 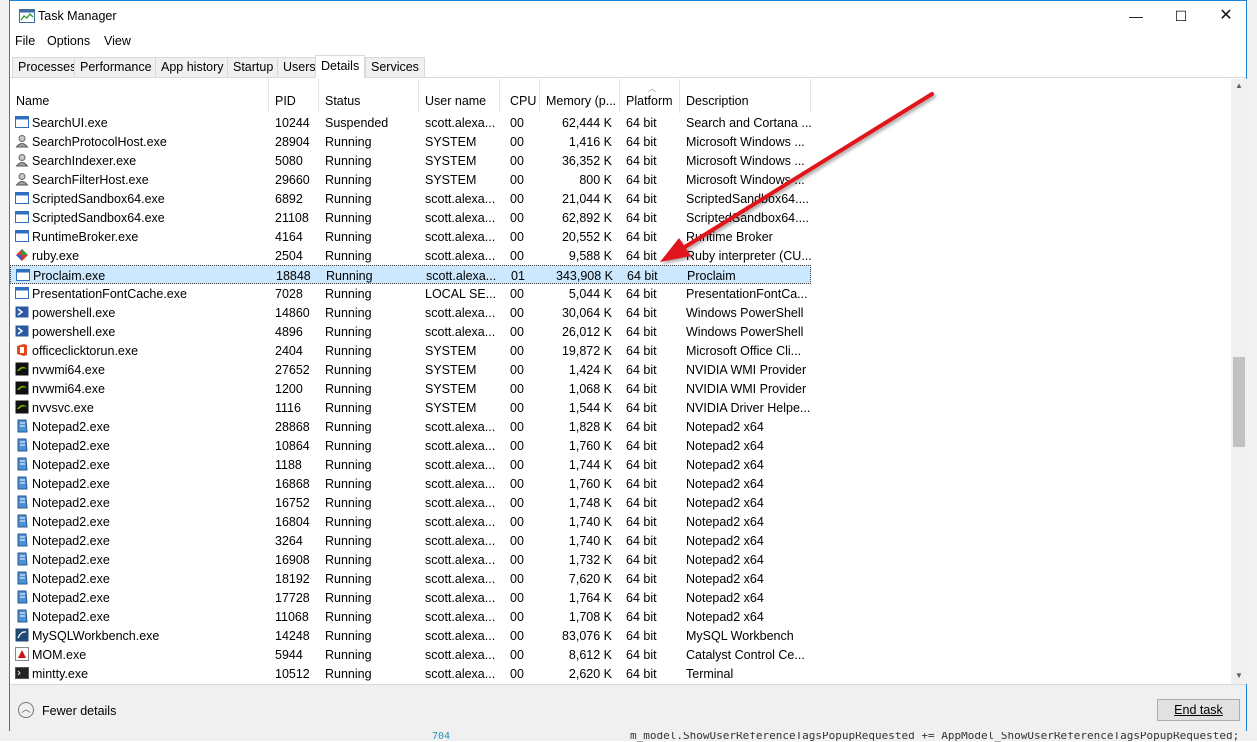 I want to click on annotation-arrow, so click(x=797, y=177).